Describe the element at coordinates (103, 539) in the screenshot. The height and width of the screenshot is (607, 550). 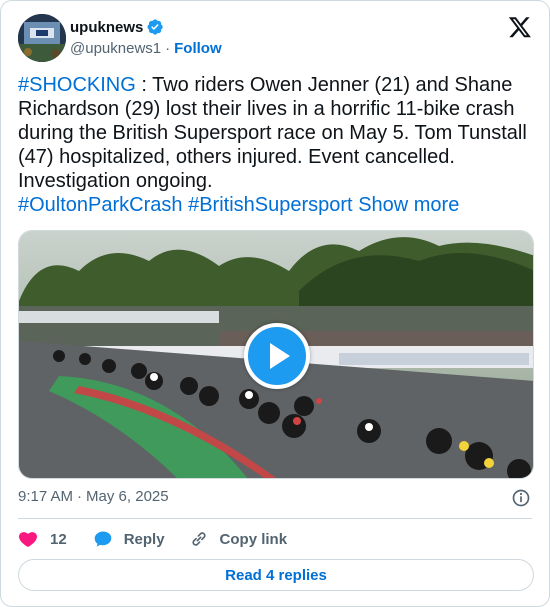
I see `reply-bubble-icon` at that location.